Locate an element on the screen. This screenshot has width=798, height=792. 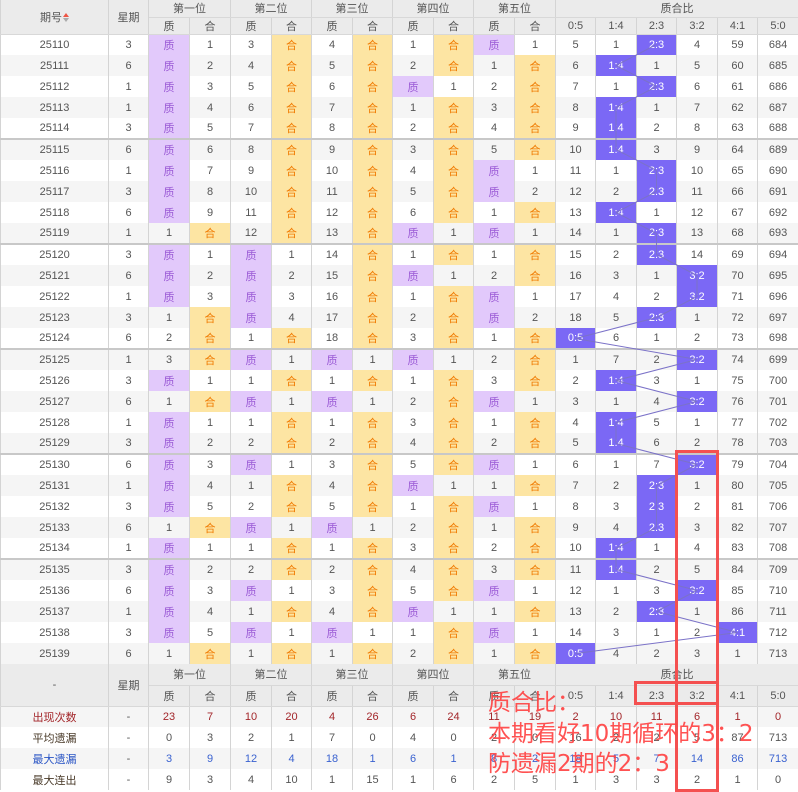
period-cell: 25114 is located at coordinates (55, 128).